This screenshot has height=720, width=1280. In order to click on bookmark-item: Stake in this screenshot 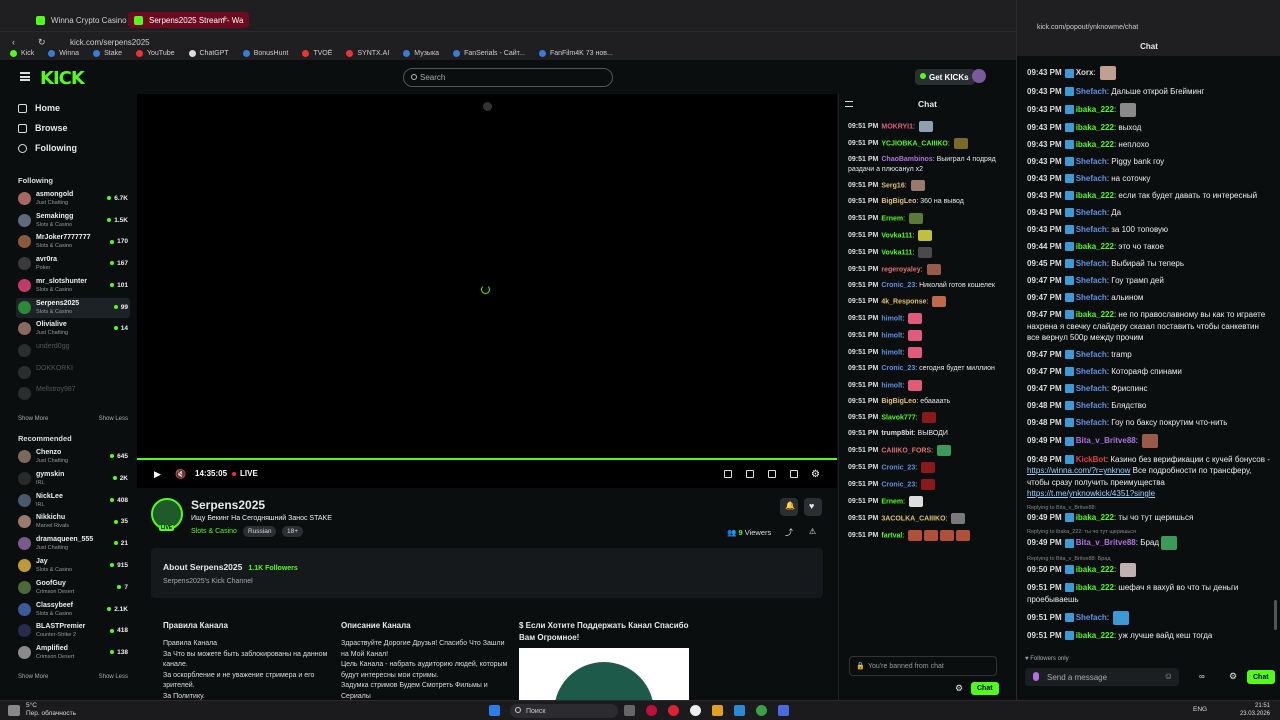, I will do `click(107, 53)`.